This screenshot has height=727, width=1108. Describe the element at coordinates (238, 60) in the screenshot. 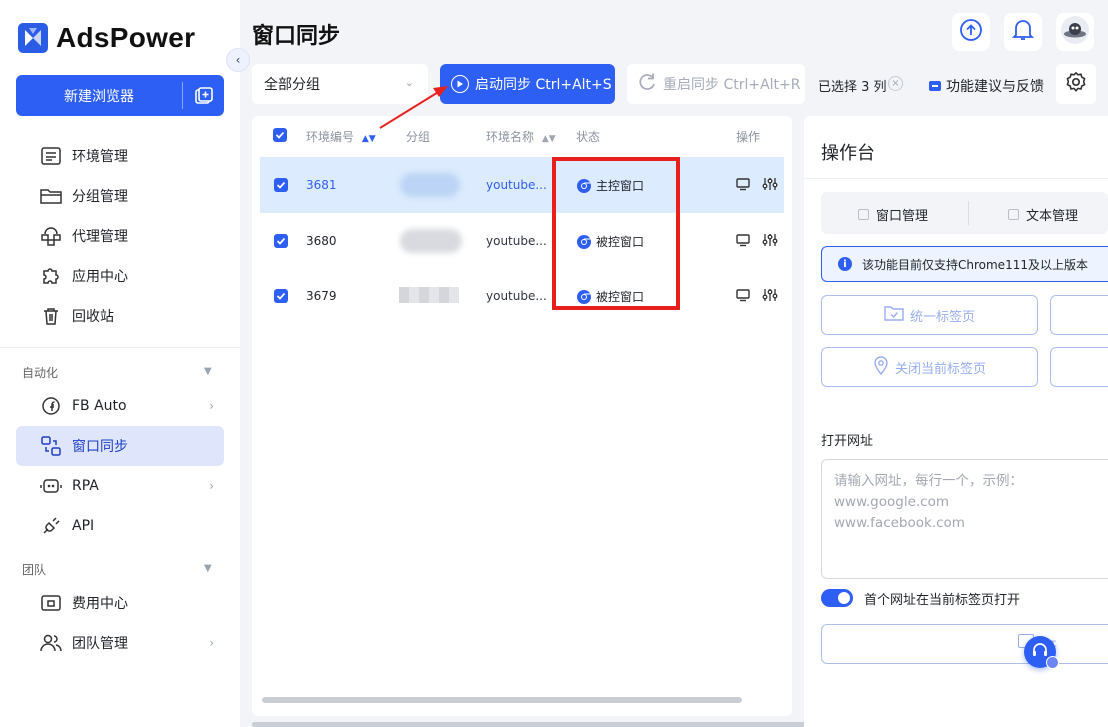

I see `collapse-sidebar-button: ‹` at that location.